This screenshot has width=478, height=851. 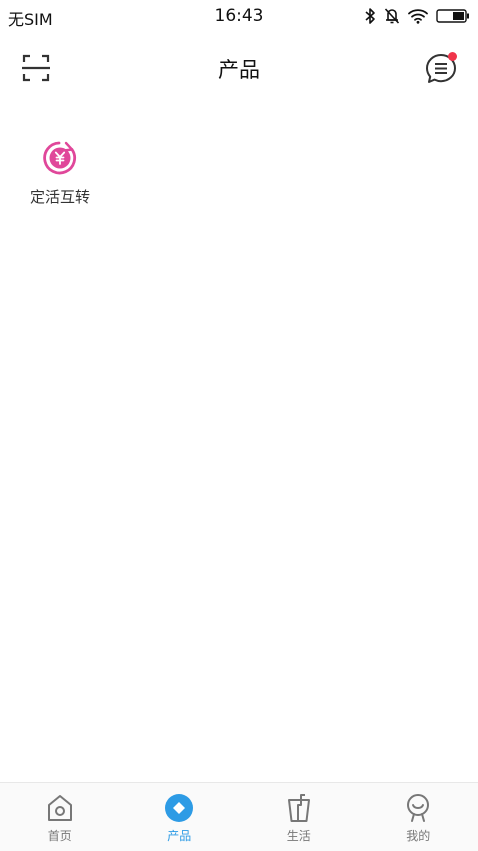 What do you see at coordinates (299, 808) in the screenshot?
I see `life-cup-icon` at bounding box center [299, 808].